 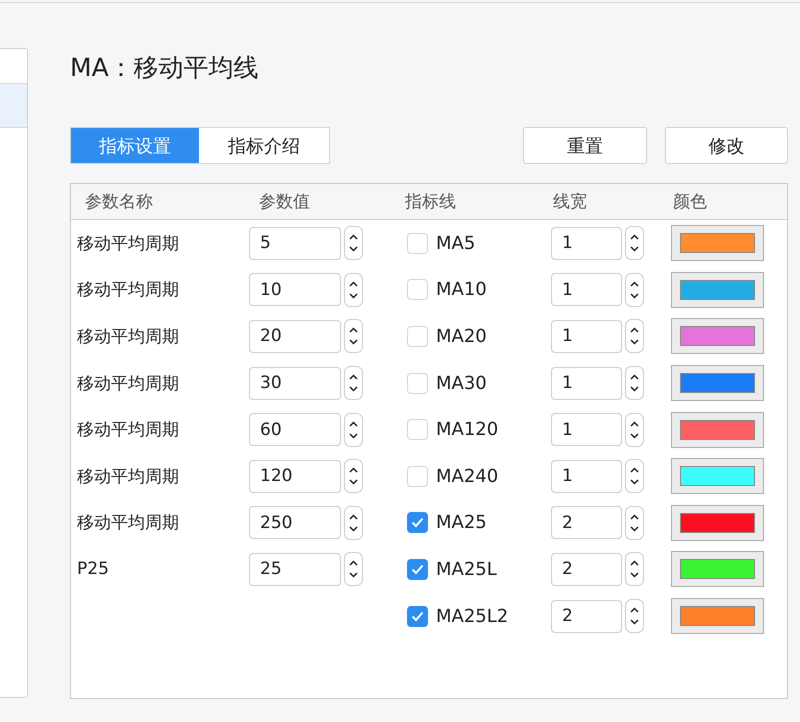 I want to click on line-label: MA10, so click(x=461, y=289).